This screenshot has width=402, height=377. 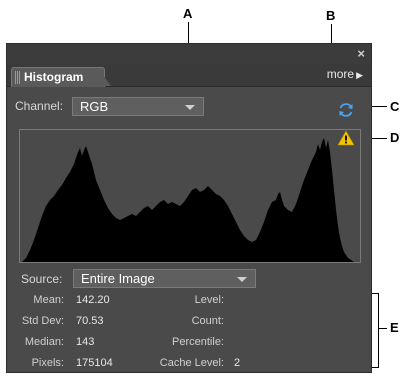 I want to click on callout-a: A, so click(x=188, y=13).